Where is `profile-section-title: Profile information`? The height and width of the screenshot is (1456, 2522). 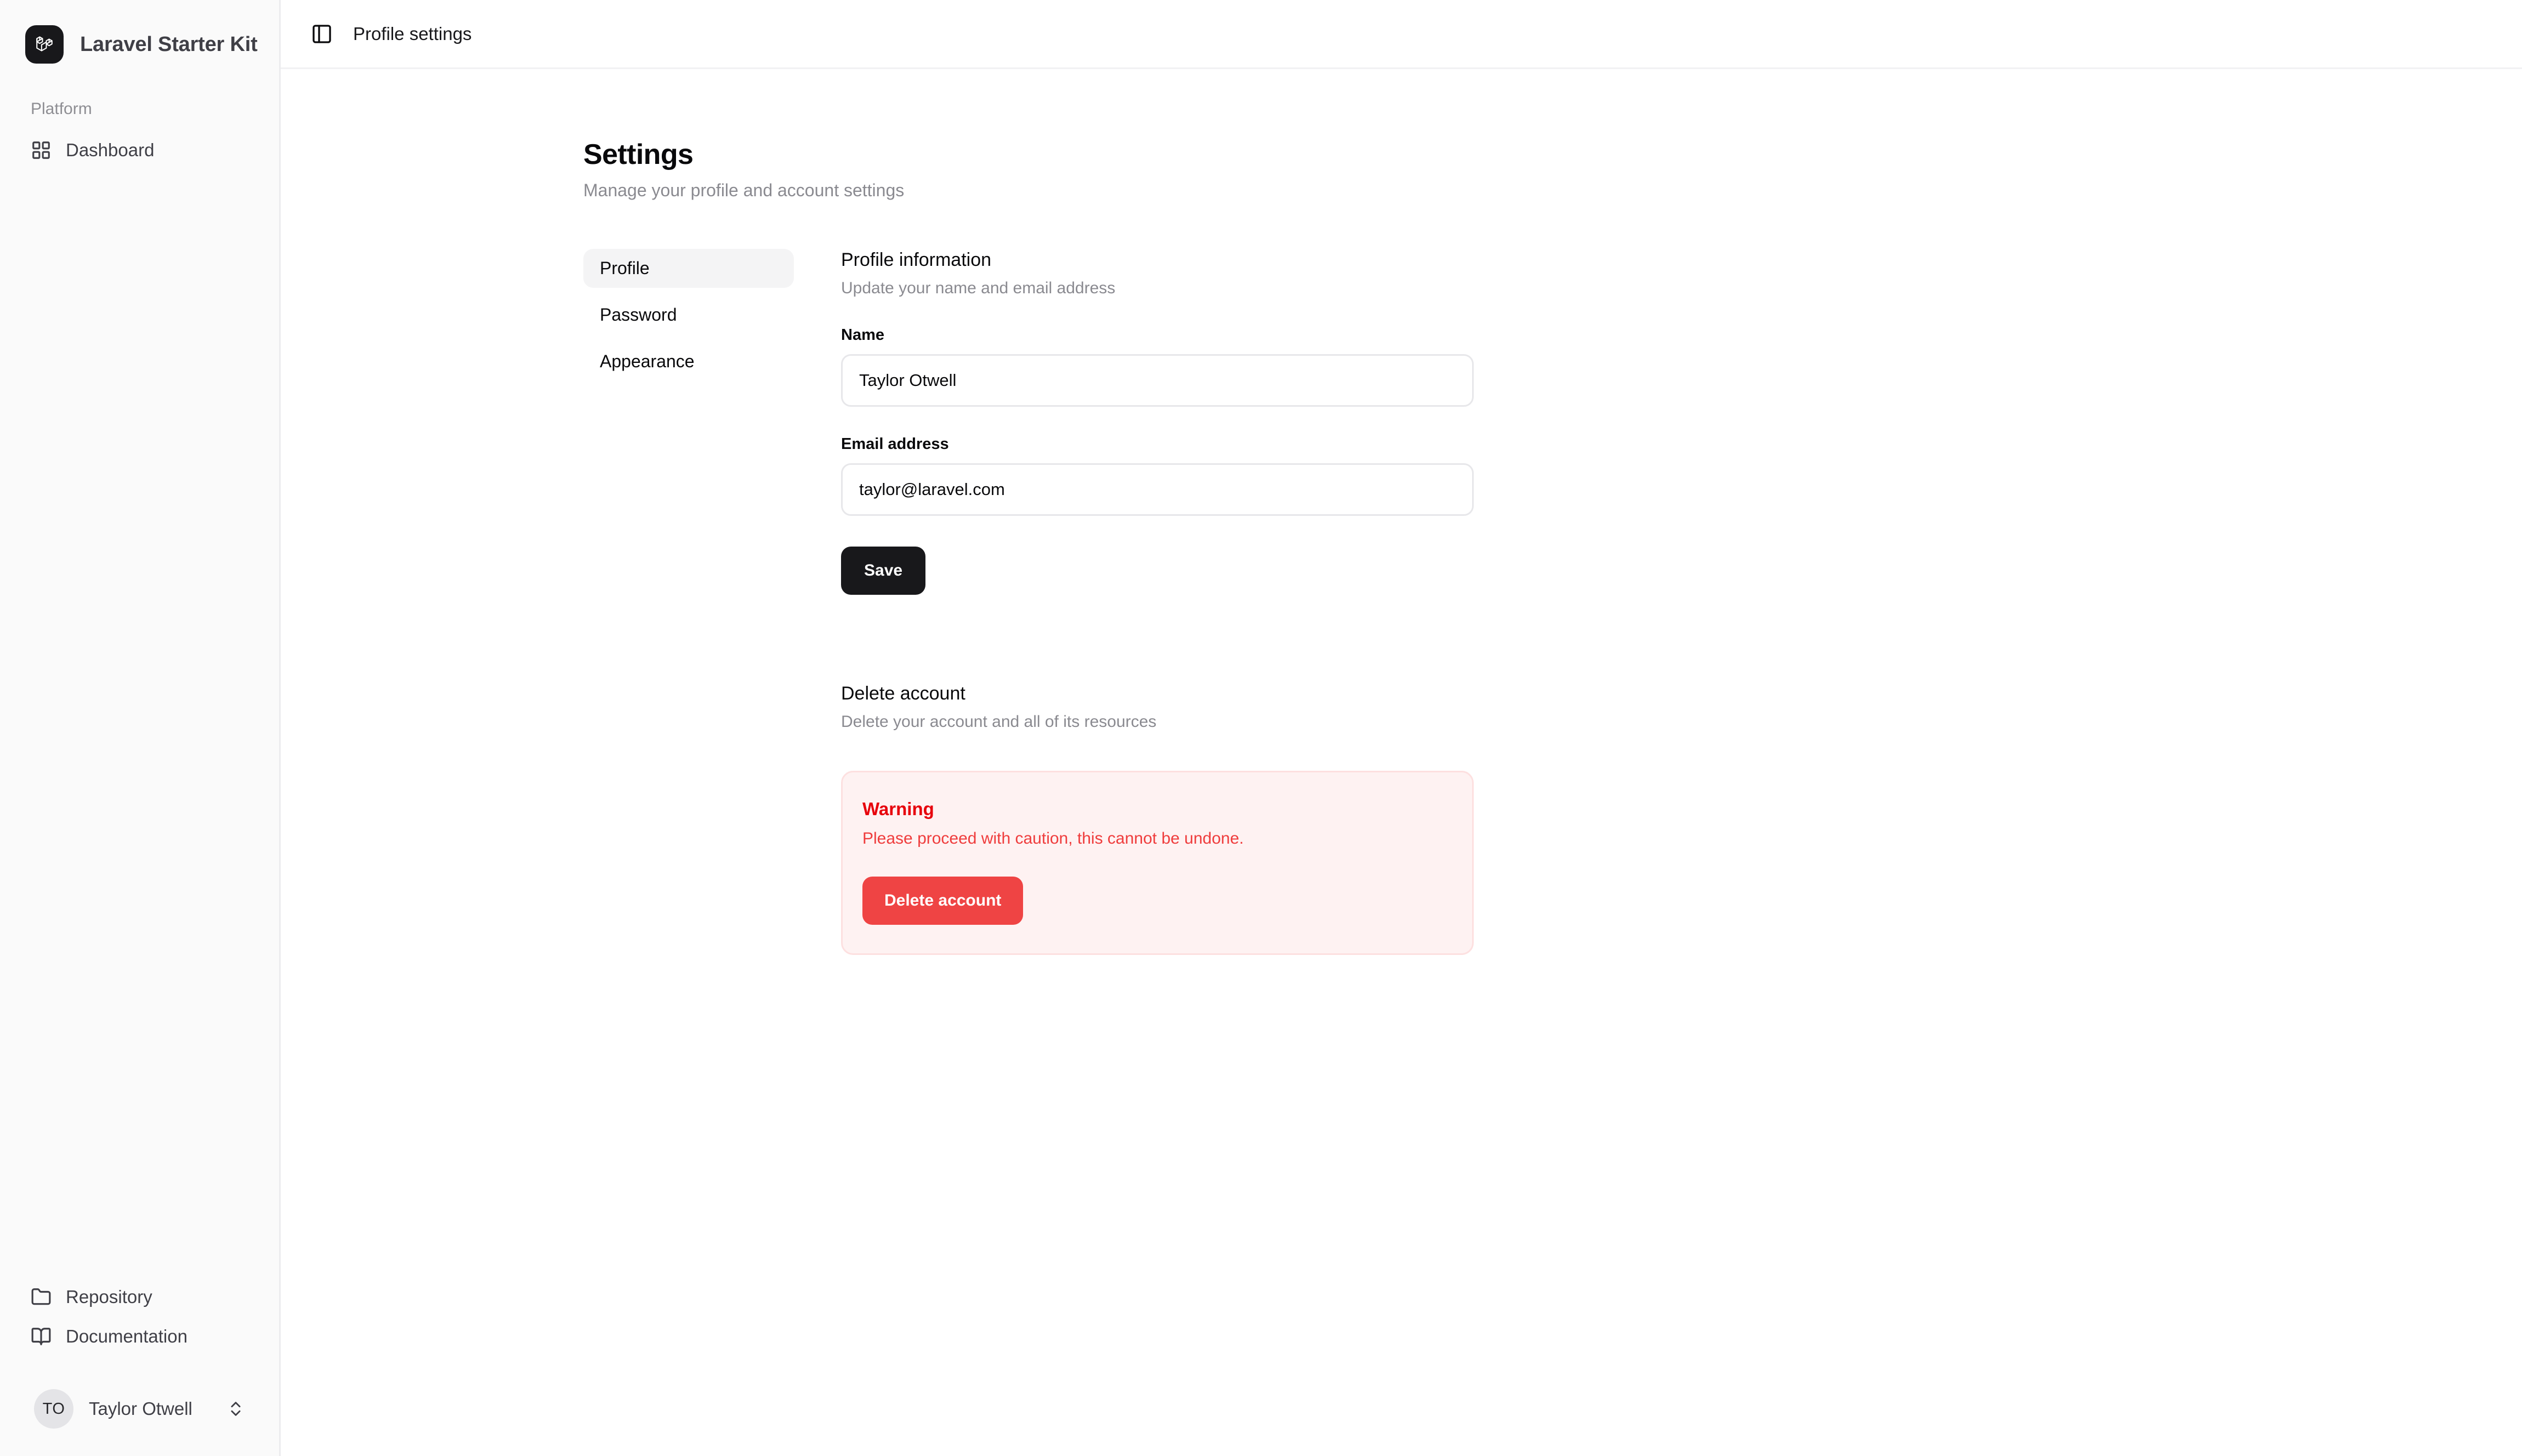
profile-section-title: Profile information is located at coordinates (916, 260).